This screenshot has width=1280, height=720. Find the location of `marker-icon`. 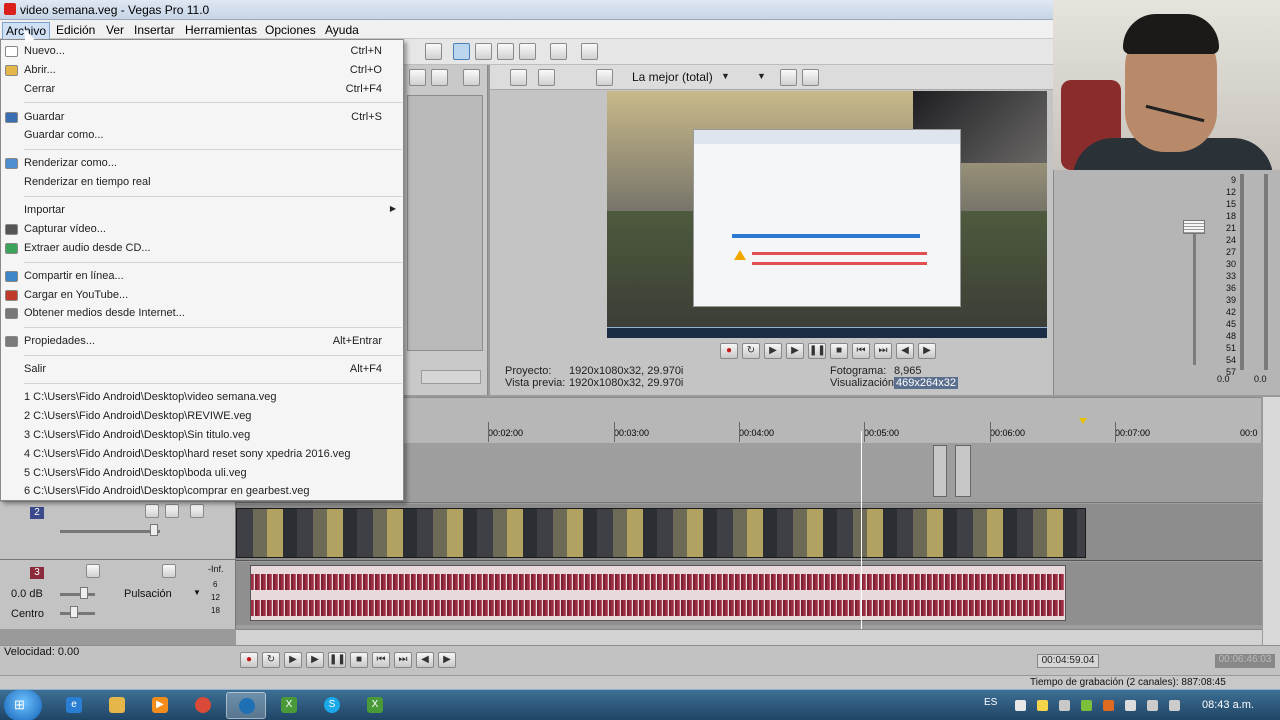

marker-icon is located at coordinates (1083, 421).